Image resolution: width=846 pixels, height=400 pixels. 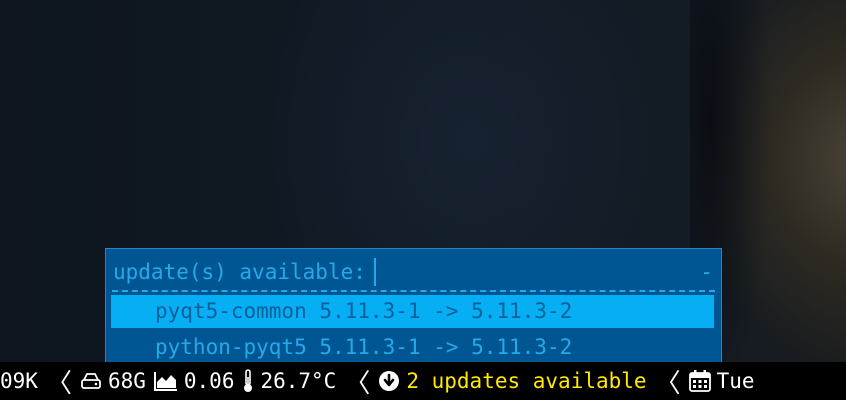 I want to click on calendar-icon, so click(x=699, y=381).